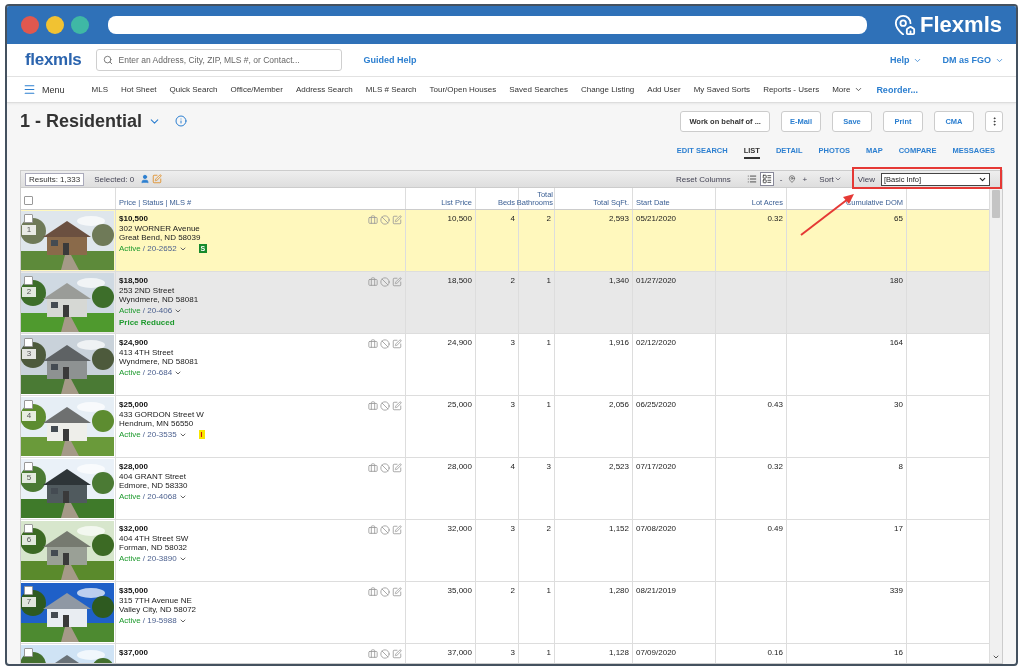  I want to click on nav-item: Quick Search, so click(193, 89).